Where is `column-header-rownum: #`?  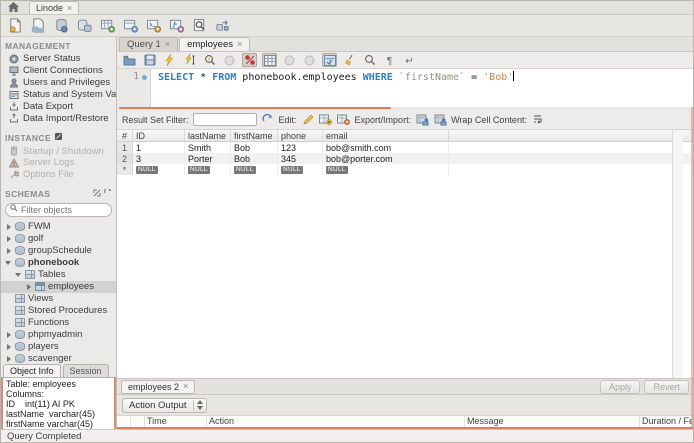 column-header-rownum: # is located at coordinates (125, 136).